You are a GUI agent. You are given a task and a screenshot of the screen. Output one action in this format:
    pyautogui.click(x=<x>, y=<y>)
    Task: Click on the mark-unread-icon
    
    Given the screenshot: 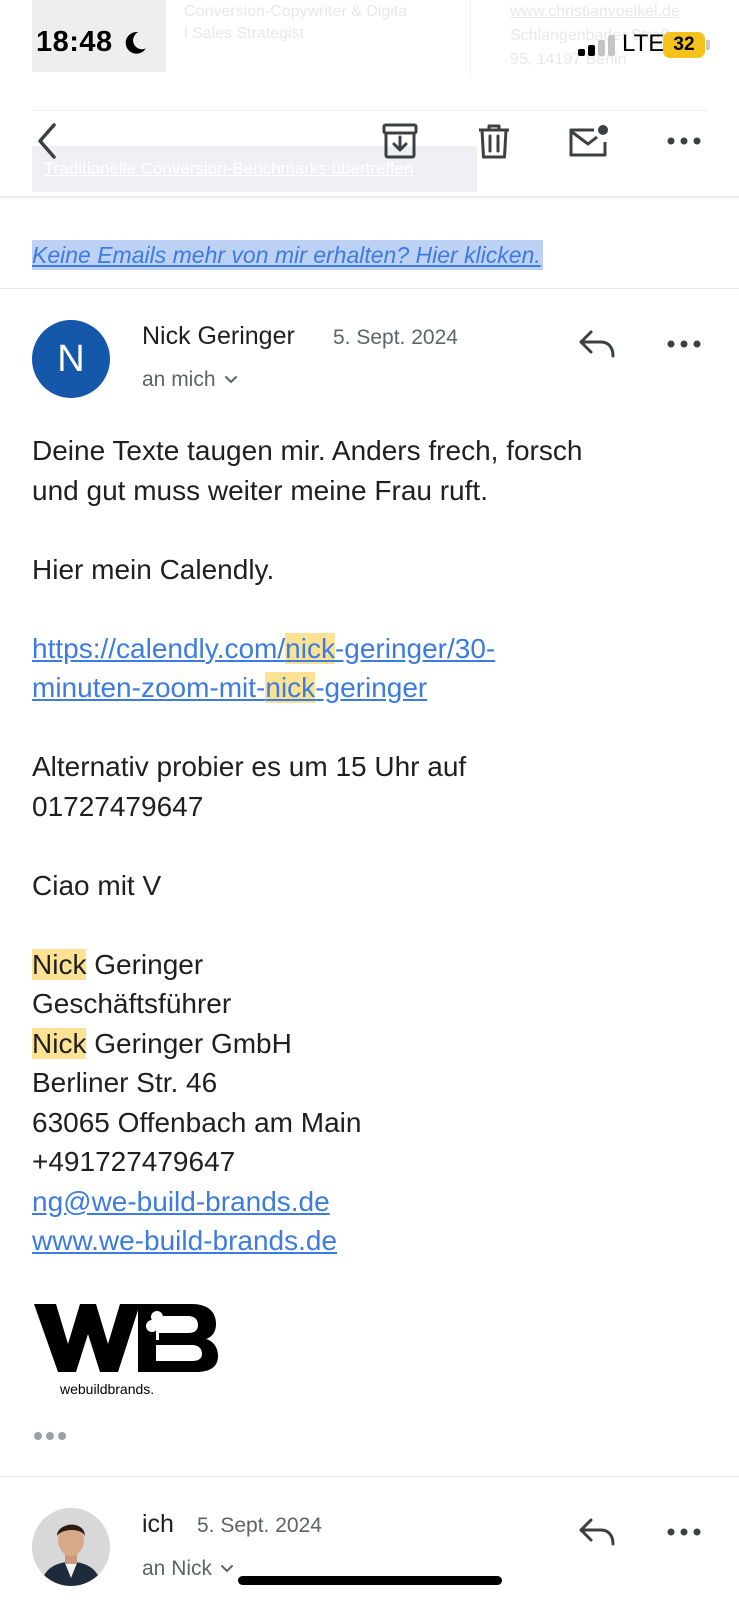 What is the action you would take?
    pyautogui.click(x=588, y=141)
    